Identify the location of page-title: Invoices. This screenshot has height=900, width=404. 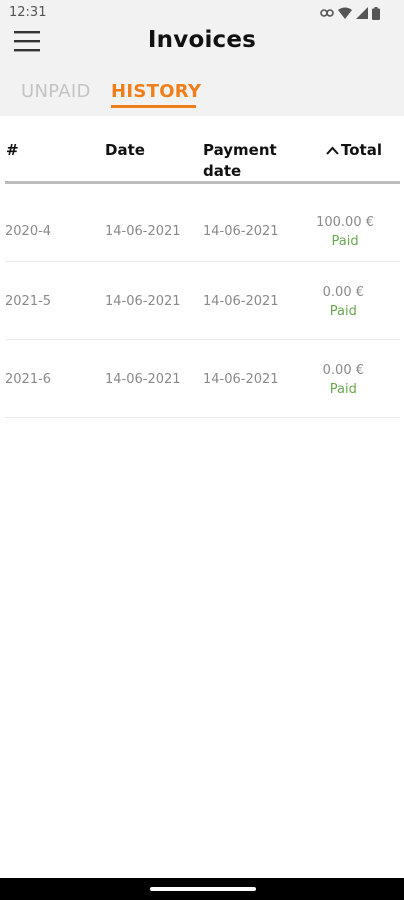
(202, 40).